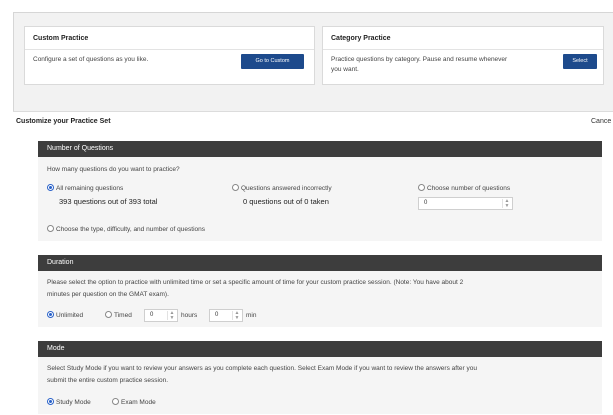 Image resolution: width=613 pixels, height=415 pixels. I want to click on select-category-button: Select, so click(580, 61).